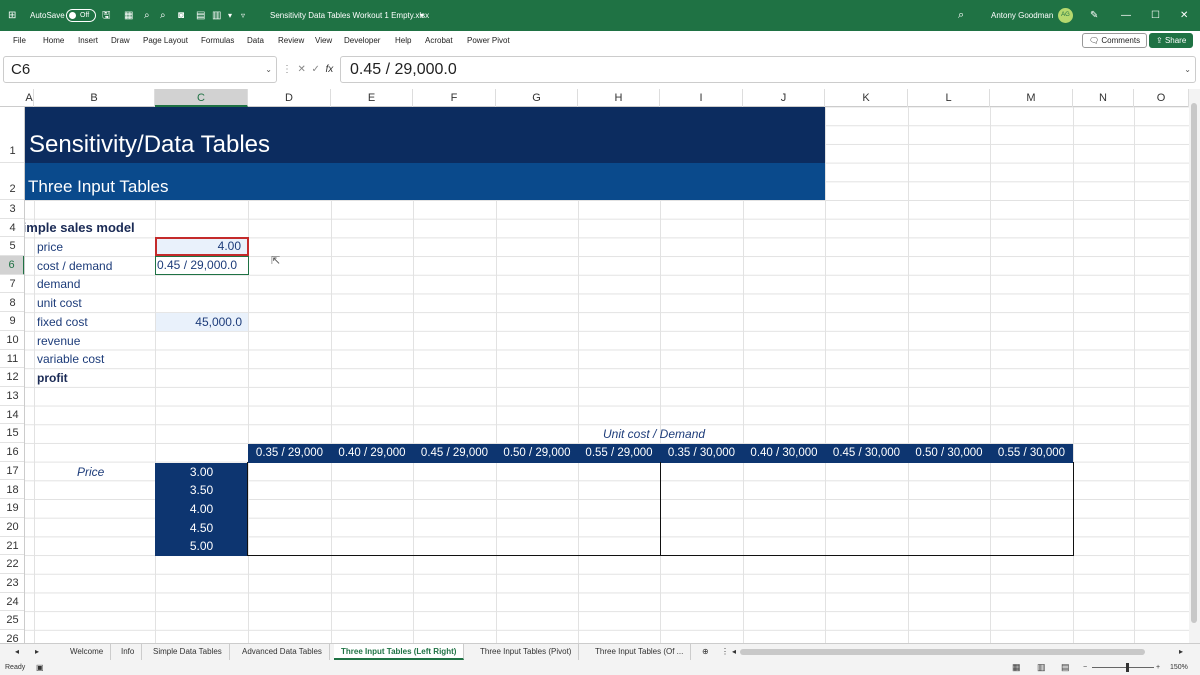  What do you see at coordinates (12, 377) in the screenshot?
I see `row-12: 12` at bounding box center [12, 377].